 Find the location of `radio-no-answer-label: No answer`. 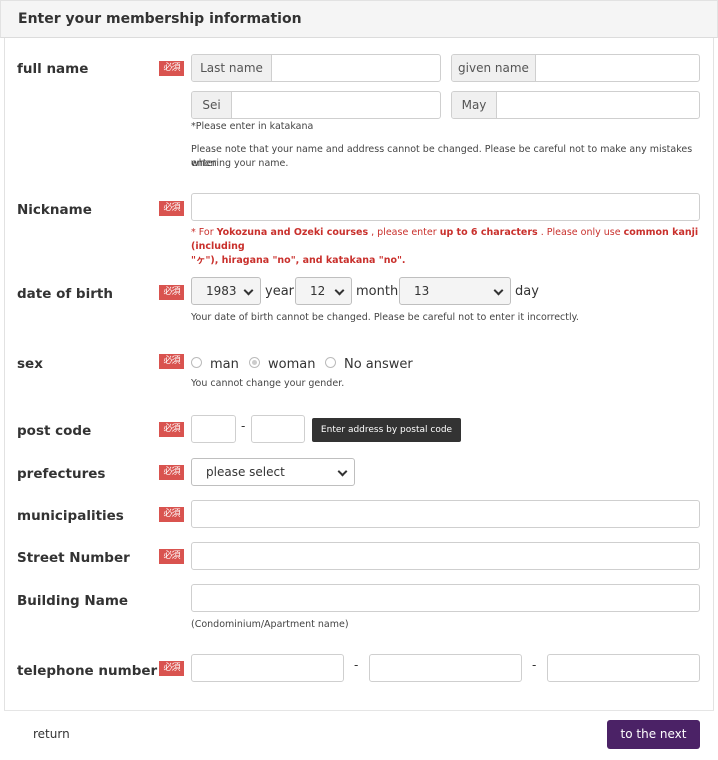

radio-no-answer-label: No answer is located at coordinates (378, 364).